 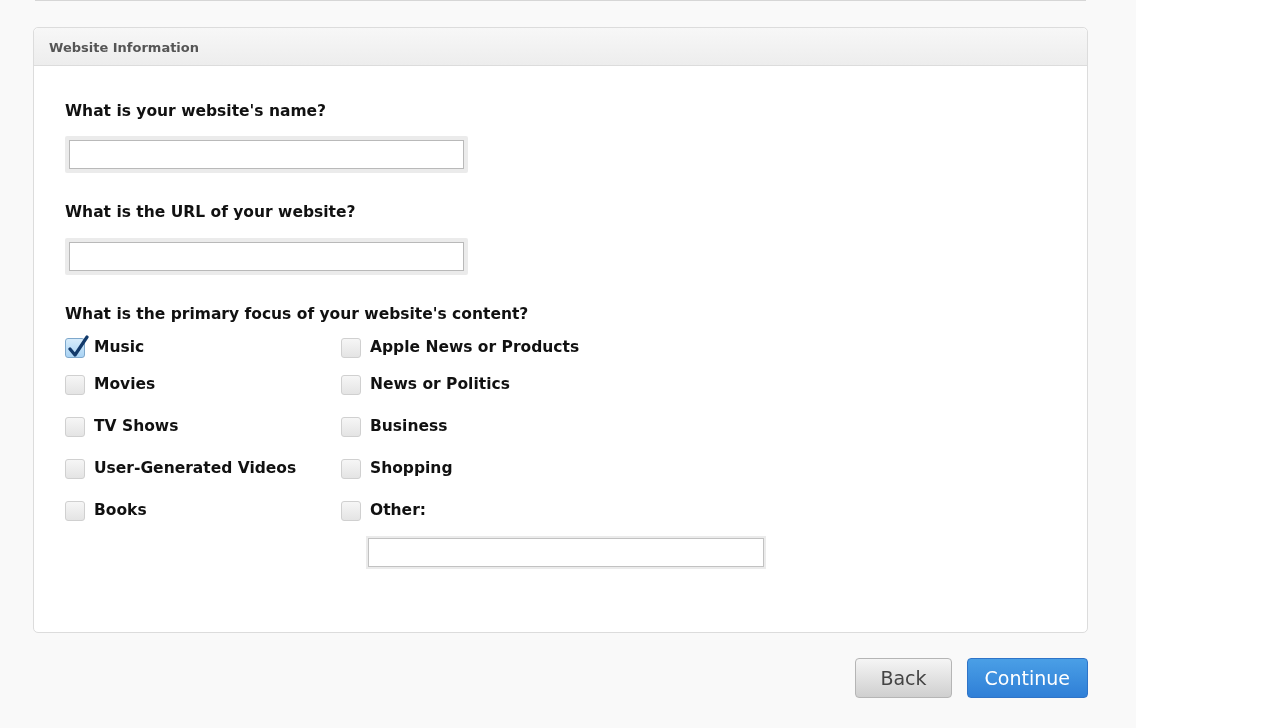 I want to click on back-button: Back, so click(x=903, y=678).